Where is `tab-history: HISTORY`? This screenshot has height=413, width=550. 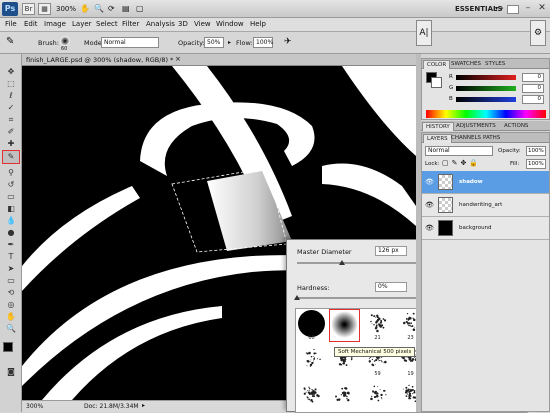
tab-history: HISTORY is located at coordinates (438, 126).